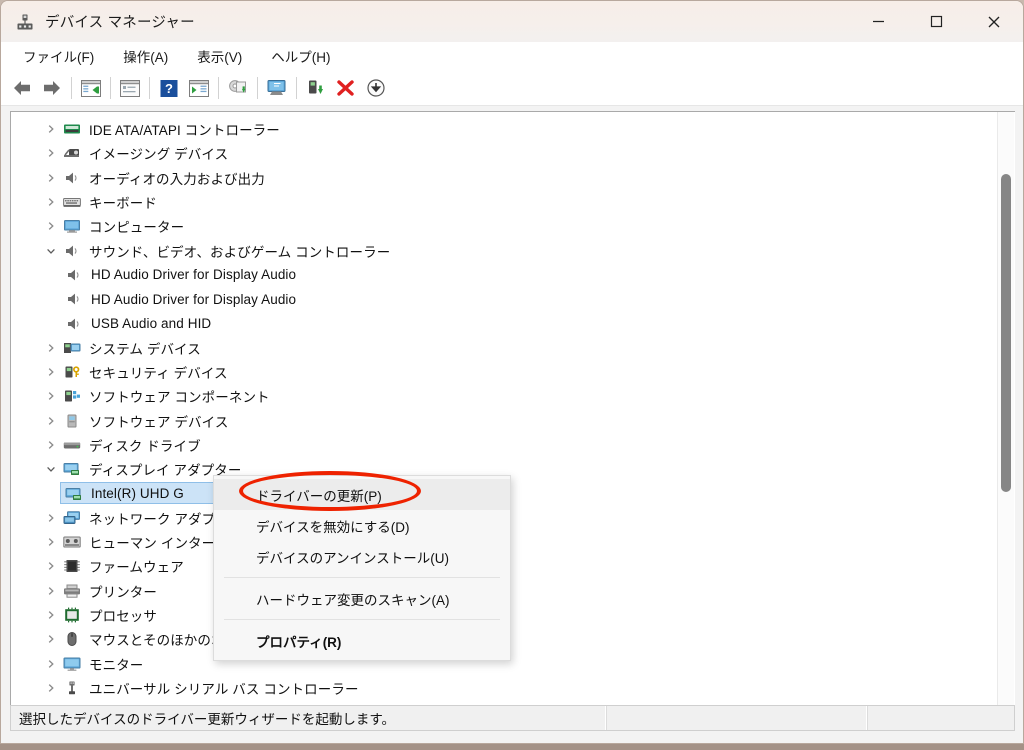 The width and height of the screenshot is (1024, 750). What do you see at coordinates (376, 88) in the screenshot?
I see `disable-device-icon` at bounding box center [376, 88].